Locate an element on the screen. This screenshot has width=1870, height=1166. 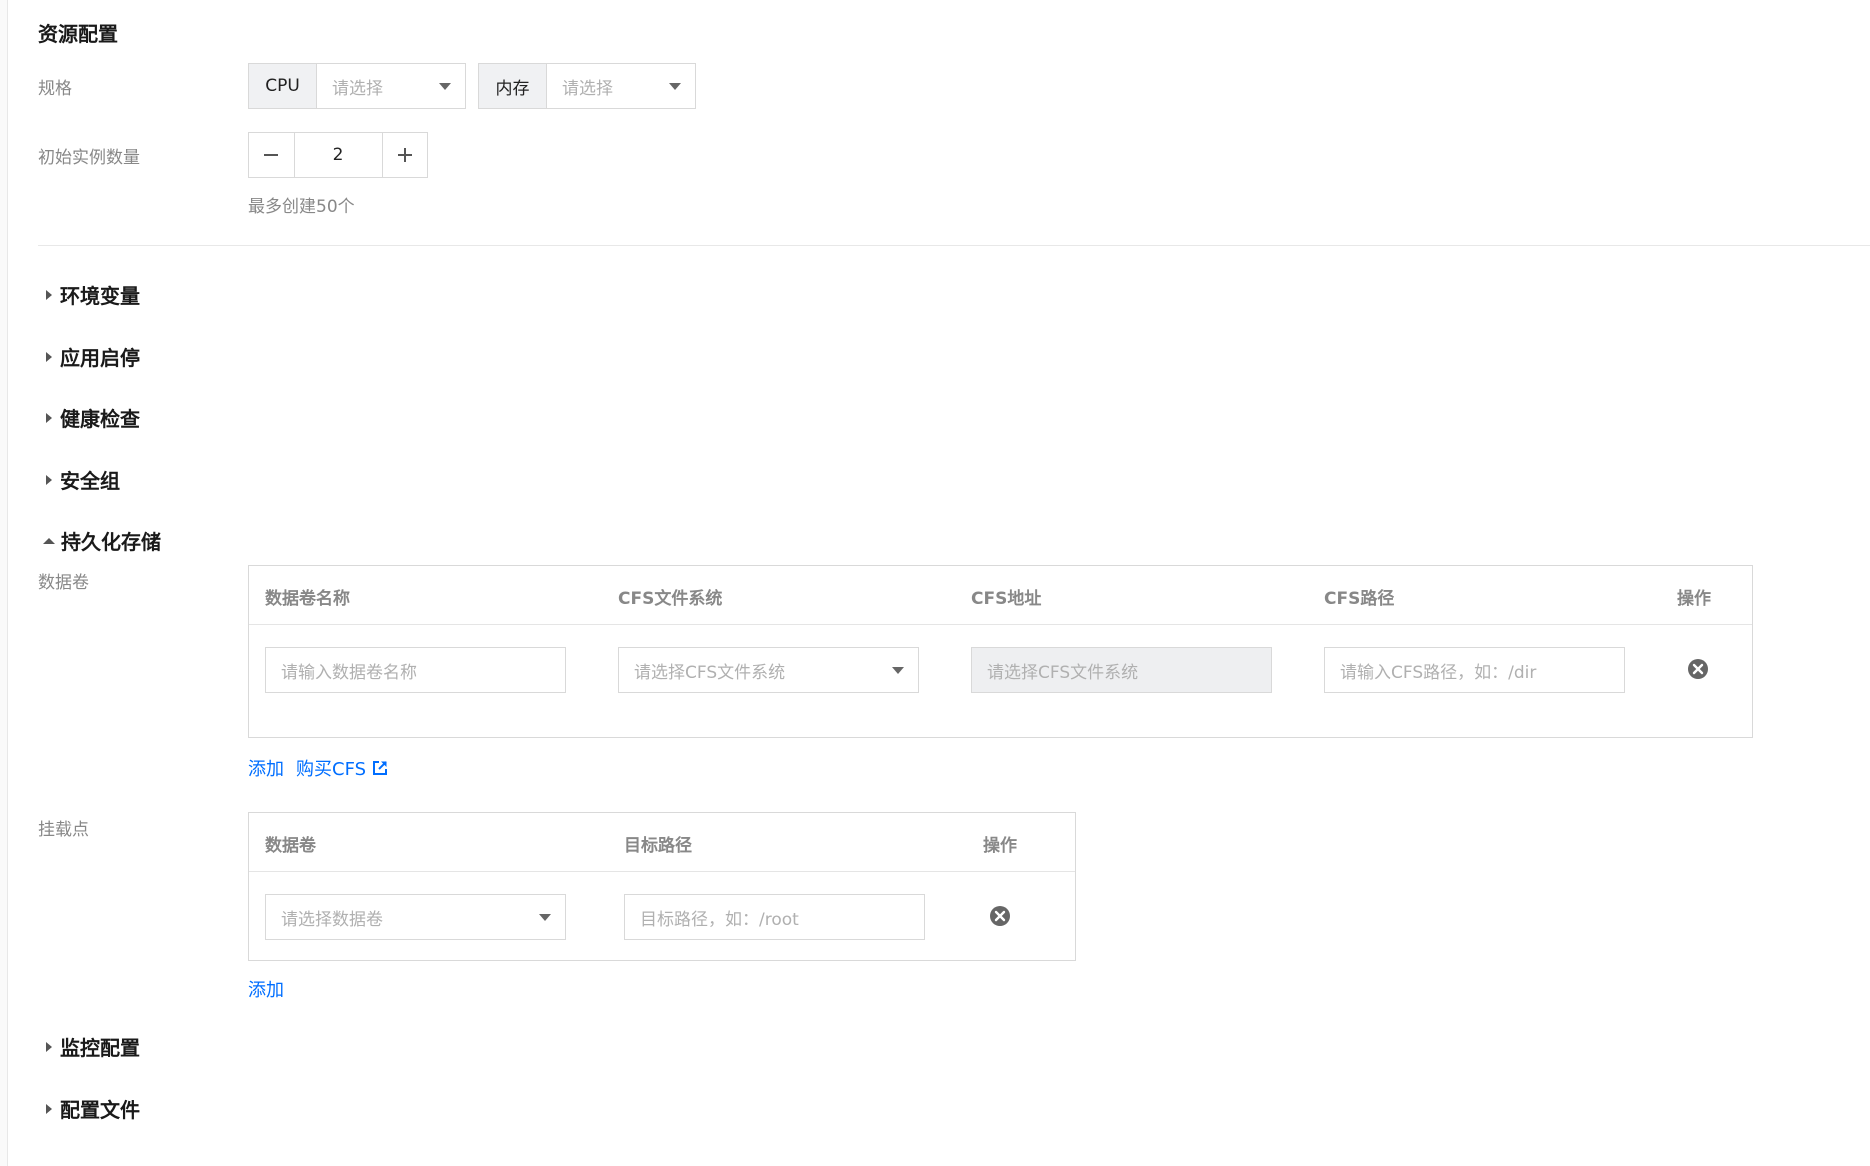
mount-volume-select: 请选择数据卷 is located at coordinates (415, 917).